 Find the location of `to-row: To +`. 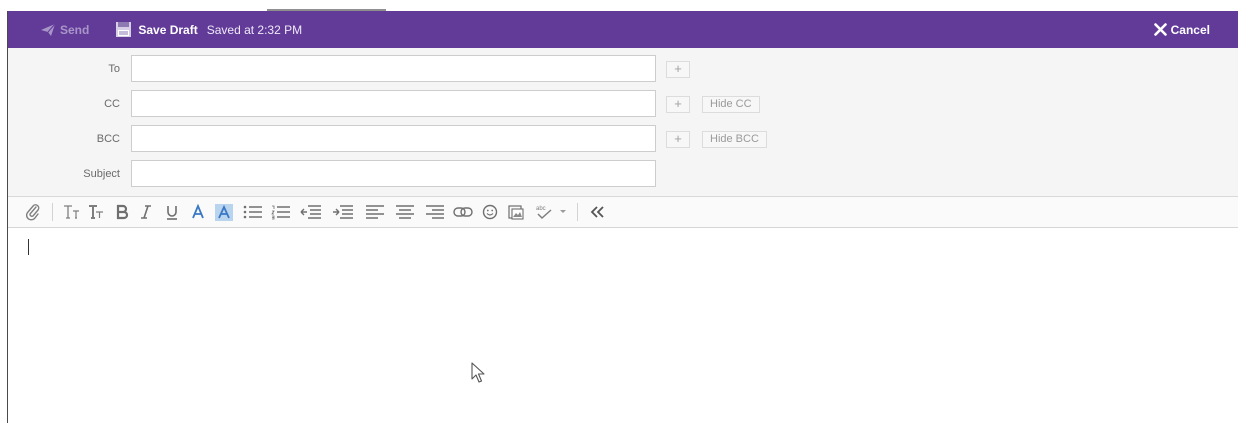

to-row: To + is located at coordinates (623, 69).